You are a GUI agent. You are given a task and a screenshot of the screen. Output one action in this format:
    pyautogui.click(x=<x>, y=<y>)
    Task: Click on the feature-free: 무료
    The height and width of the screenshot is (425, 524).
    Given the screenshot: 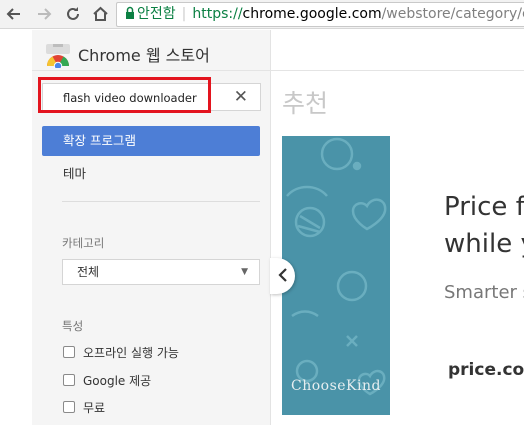 What is the action you would take?
    pyautogui.click(x=84, y=407)
    